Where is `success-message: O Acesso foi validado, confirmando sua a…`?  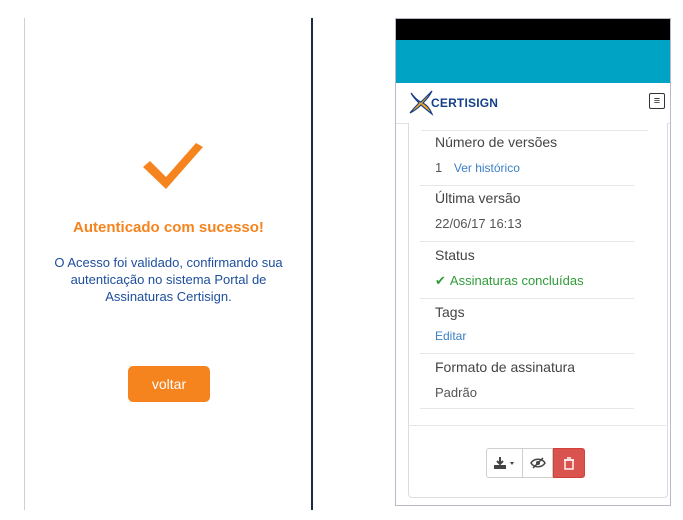 success-message: O Acesso foi validado, confirmando sua a… is located at coordinates (168, 279).